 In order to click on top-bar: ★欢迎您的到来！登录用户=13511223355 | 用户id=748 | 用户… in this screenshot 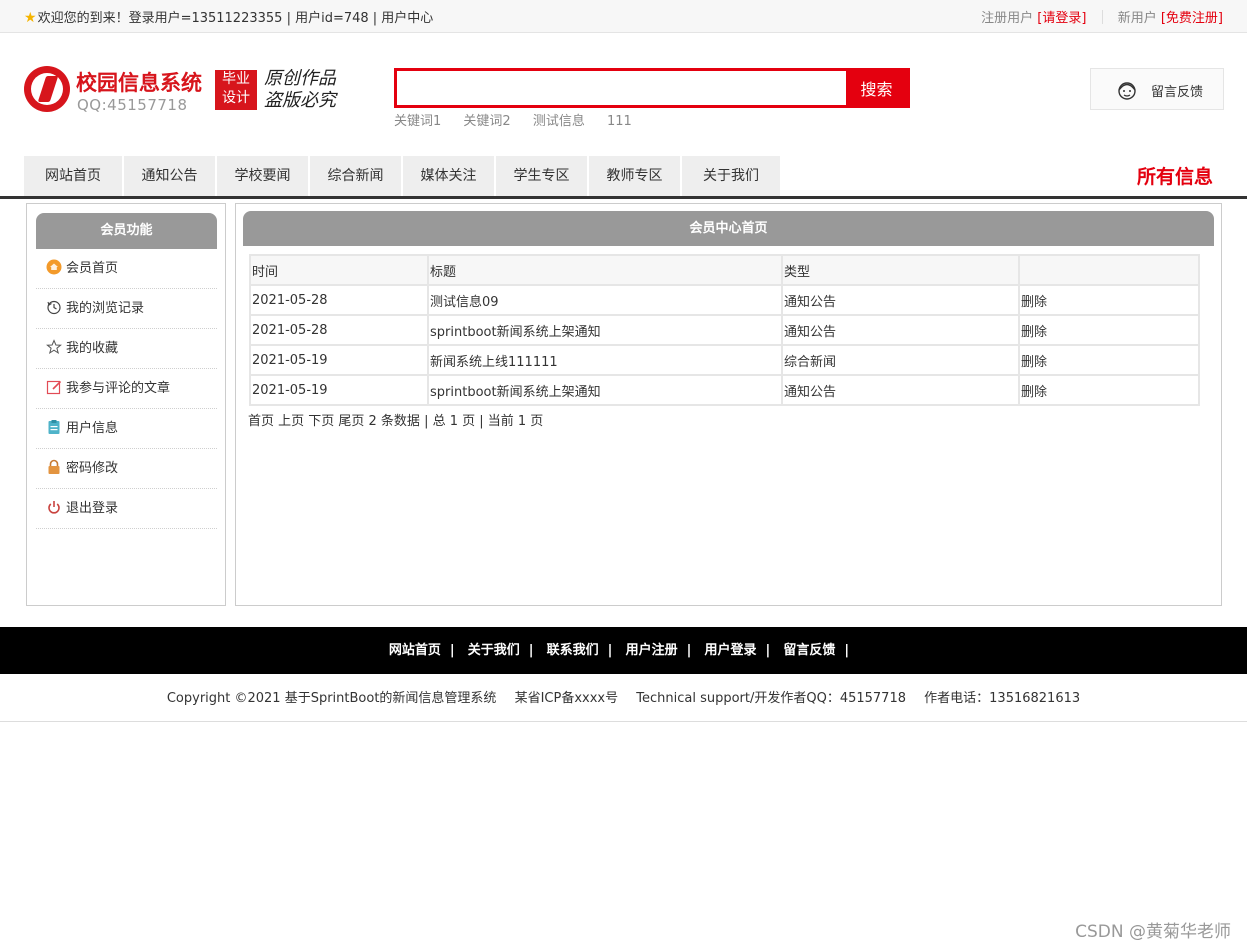, I will do `click(623, 16)`.